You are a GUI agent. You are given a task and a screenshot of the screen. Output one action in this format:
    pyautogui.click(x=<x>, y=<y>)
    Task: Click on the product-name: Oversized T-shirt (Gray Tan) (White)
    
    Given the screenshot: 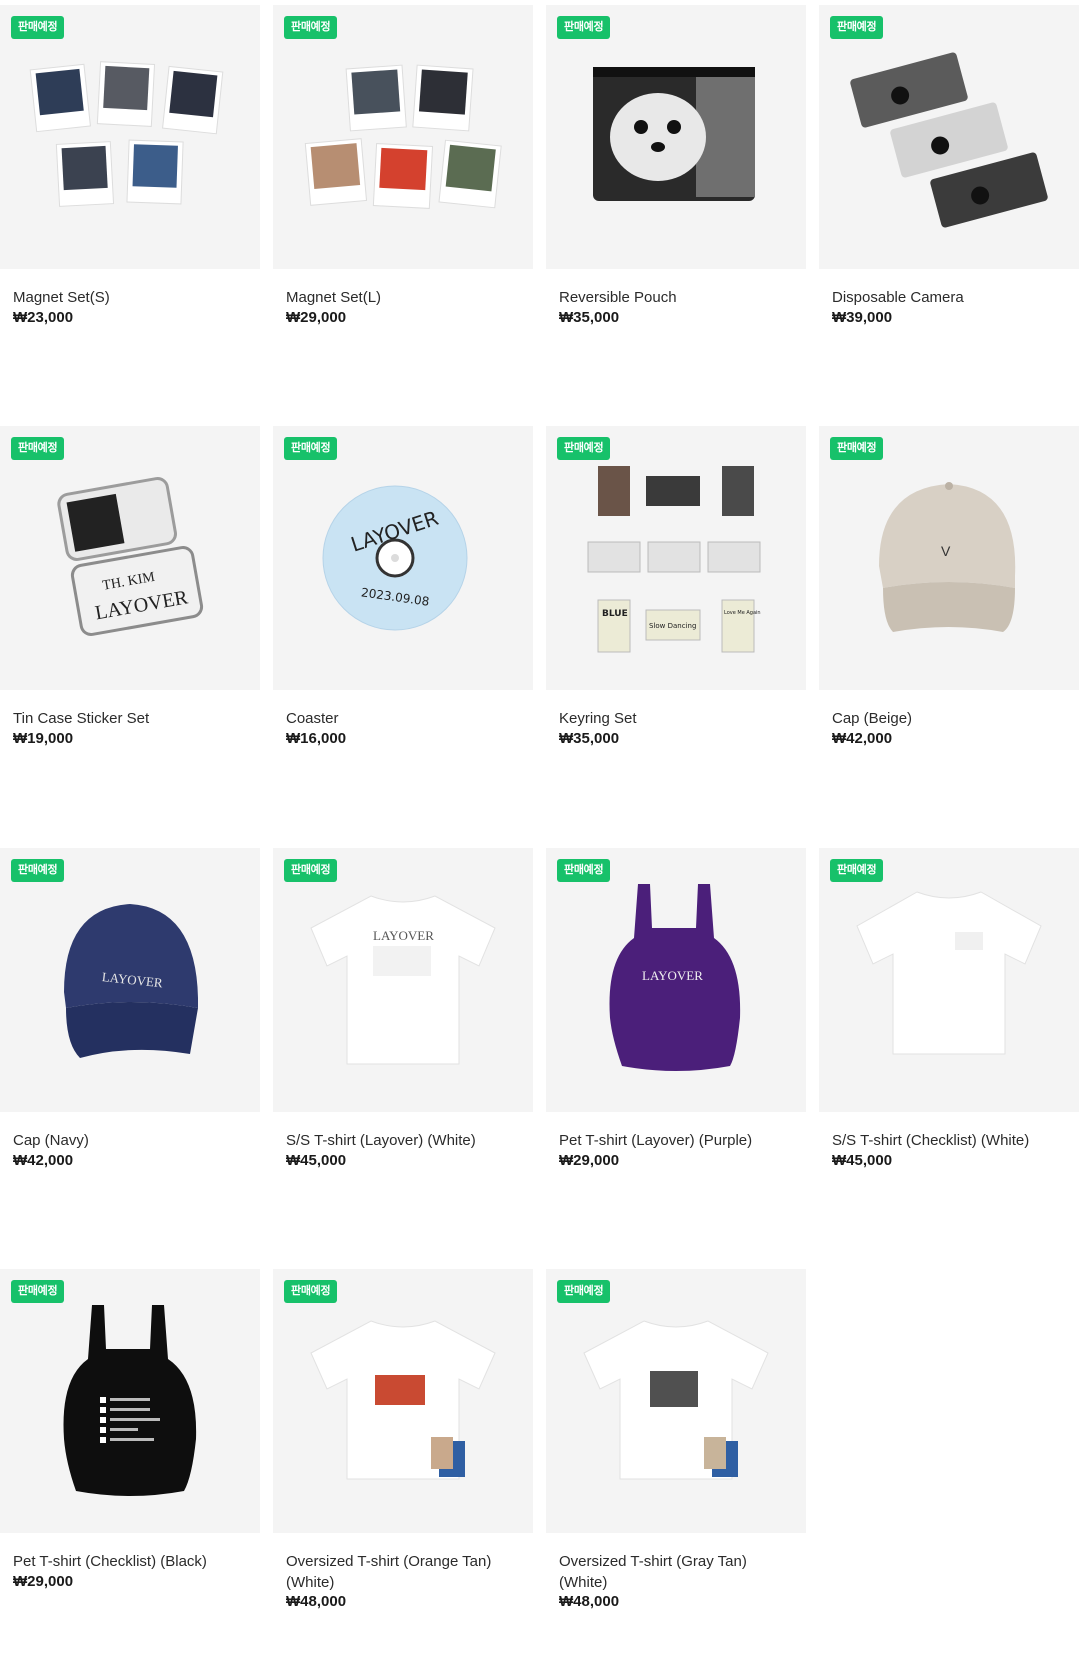 What is the action you would take?
    pyautogui.click(x=679, y=1572)
    